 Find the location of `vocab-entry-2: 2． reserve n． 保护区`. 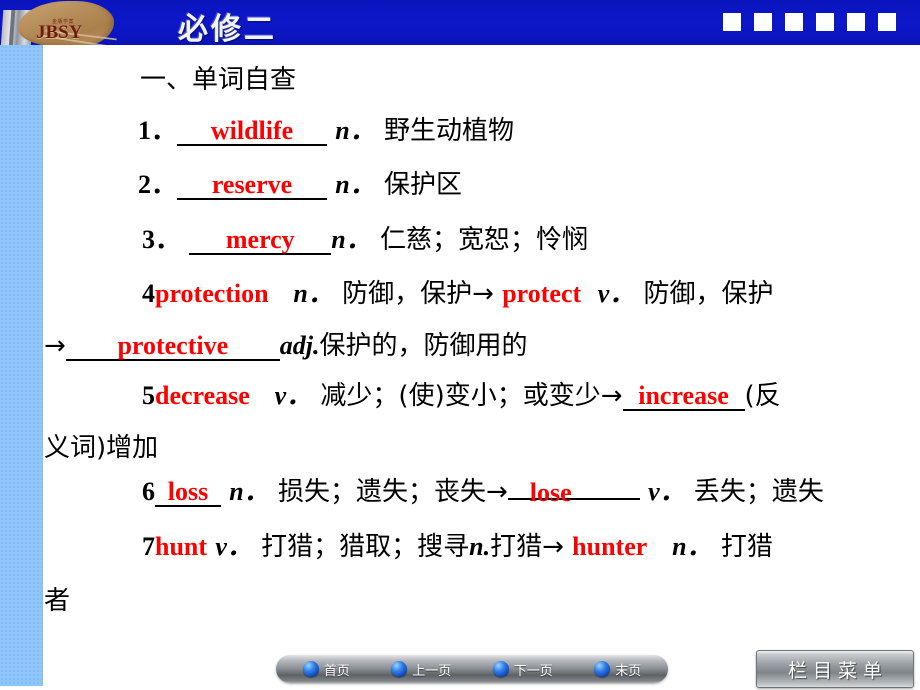

vocab-entry-2: 2． reserve n． 保护区 is located at coordinates (300, 186).